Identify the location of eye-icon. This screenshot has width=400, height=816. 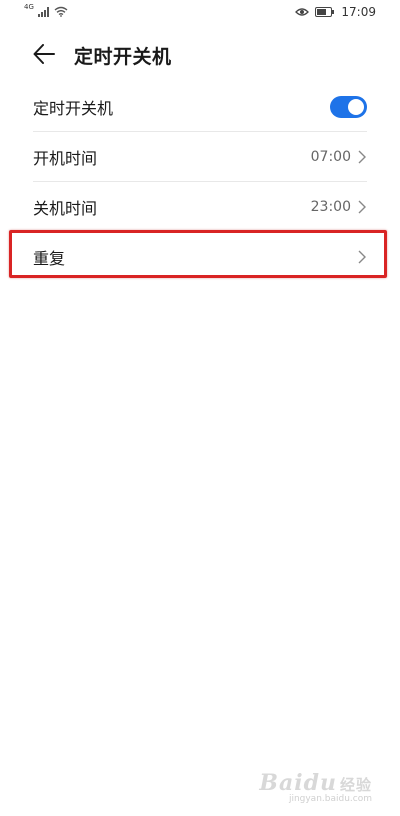
(302, 12).